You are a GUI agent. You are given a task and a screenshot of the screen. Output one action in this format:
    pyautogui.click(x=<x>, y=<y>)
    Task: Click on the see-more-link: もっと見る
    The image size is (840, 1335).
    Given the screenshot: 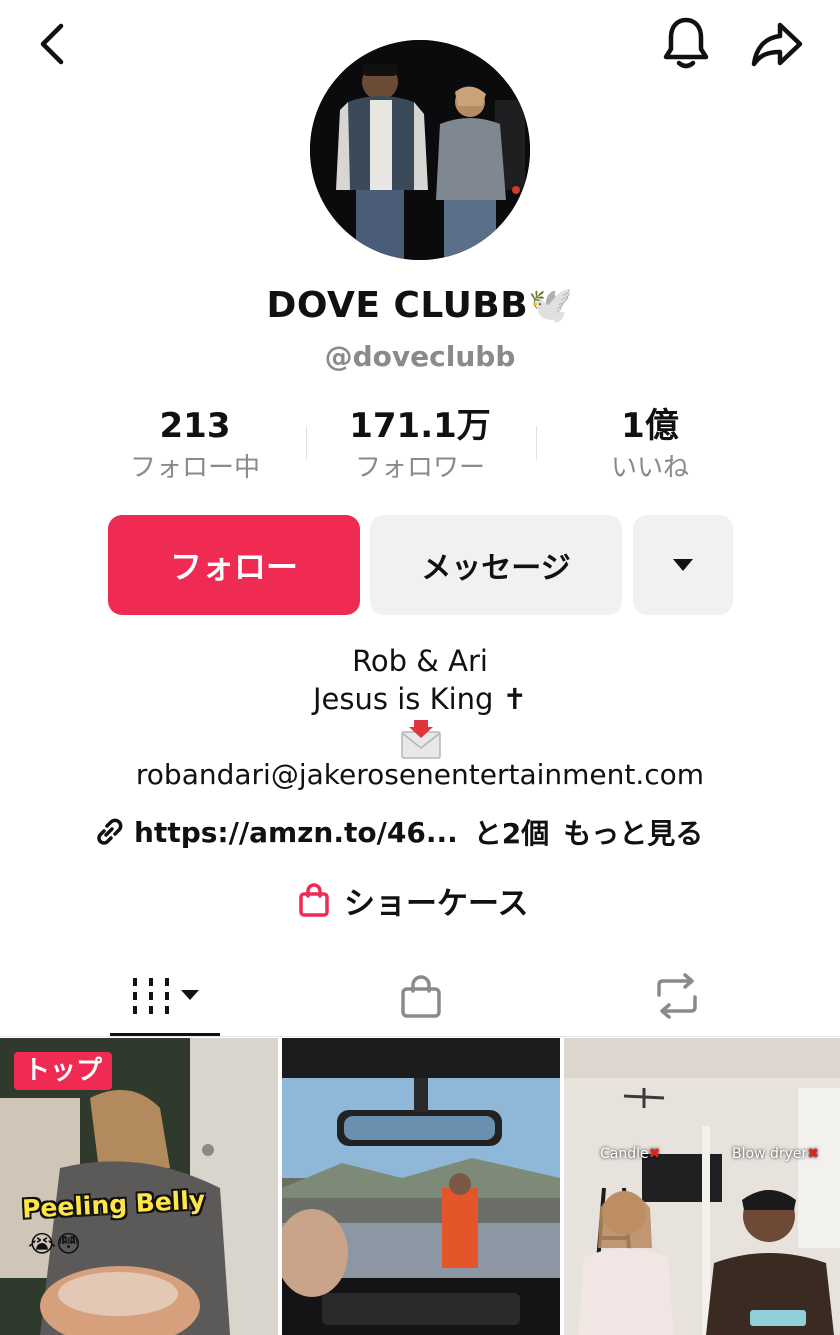 What is the action you would take?
    pyautogui.click(x=633, y=832)
    